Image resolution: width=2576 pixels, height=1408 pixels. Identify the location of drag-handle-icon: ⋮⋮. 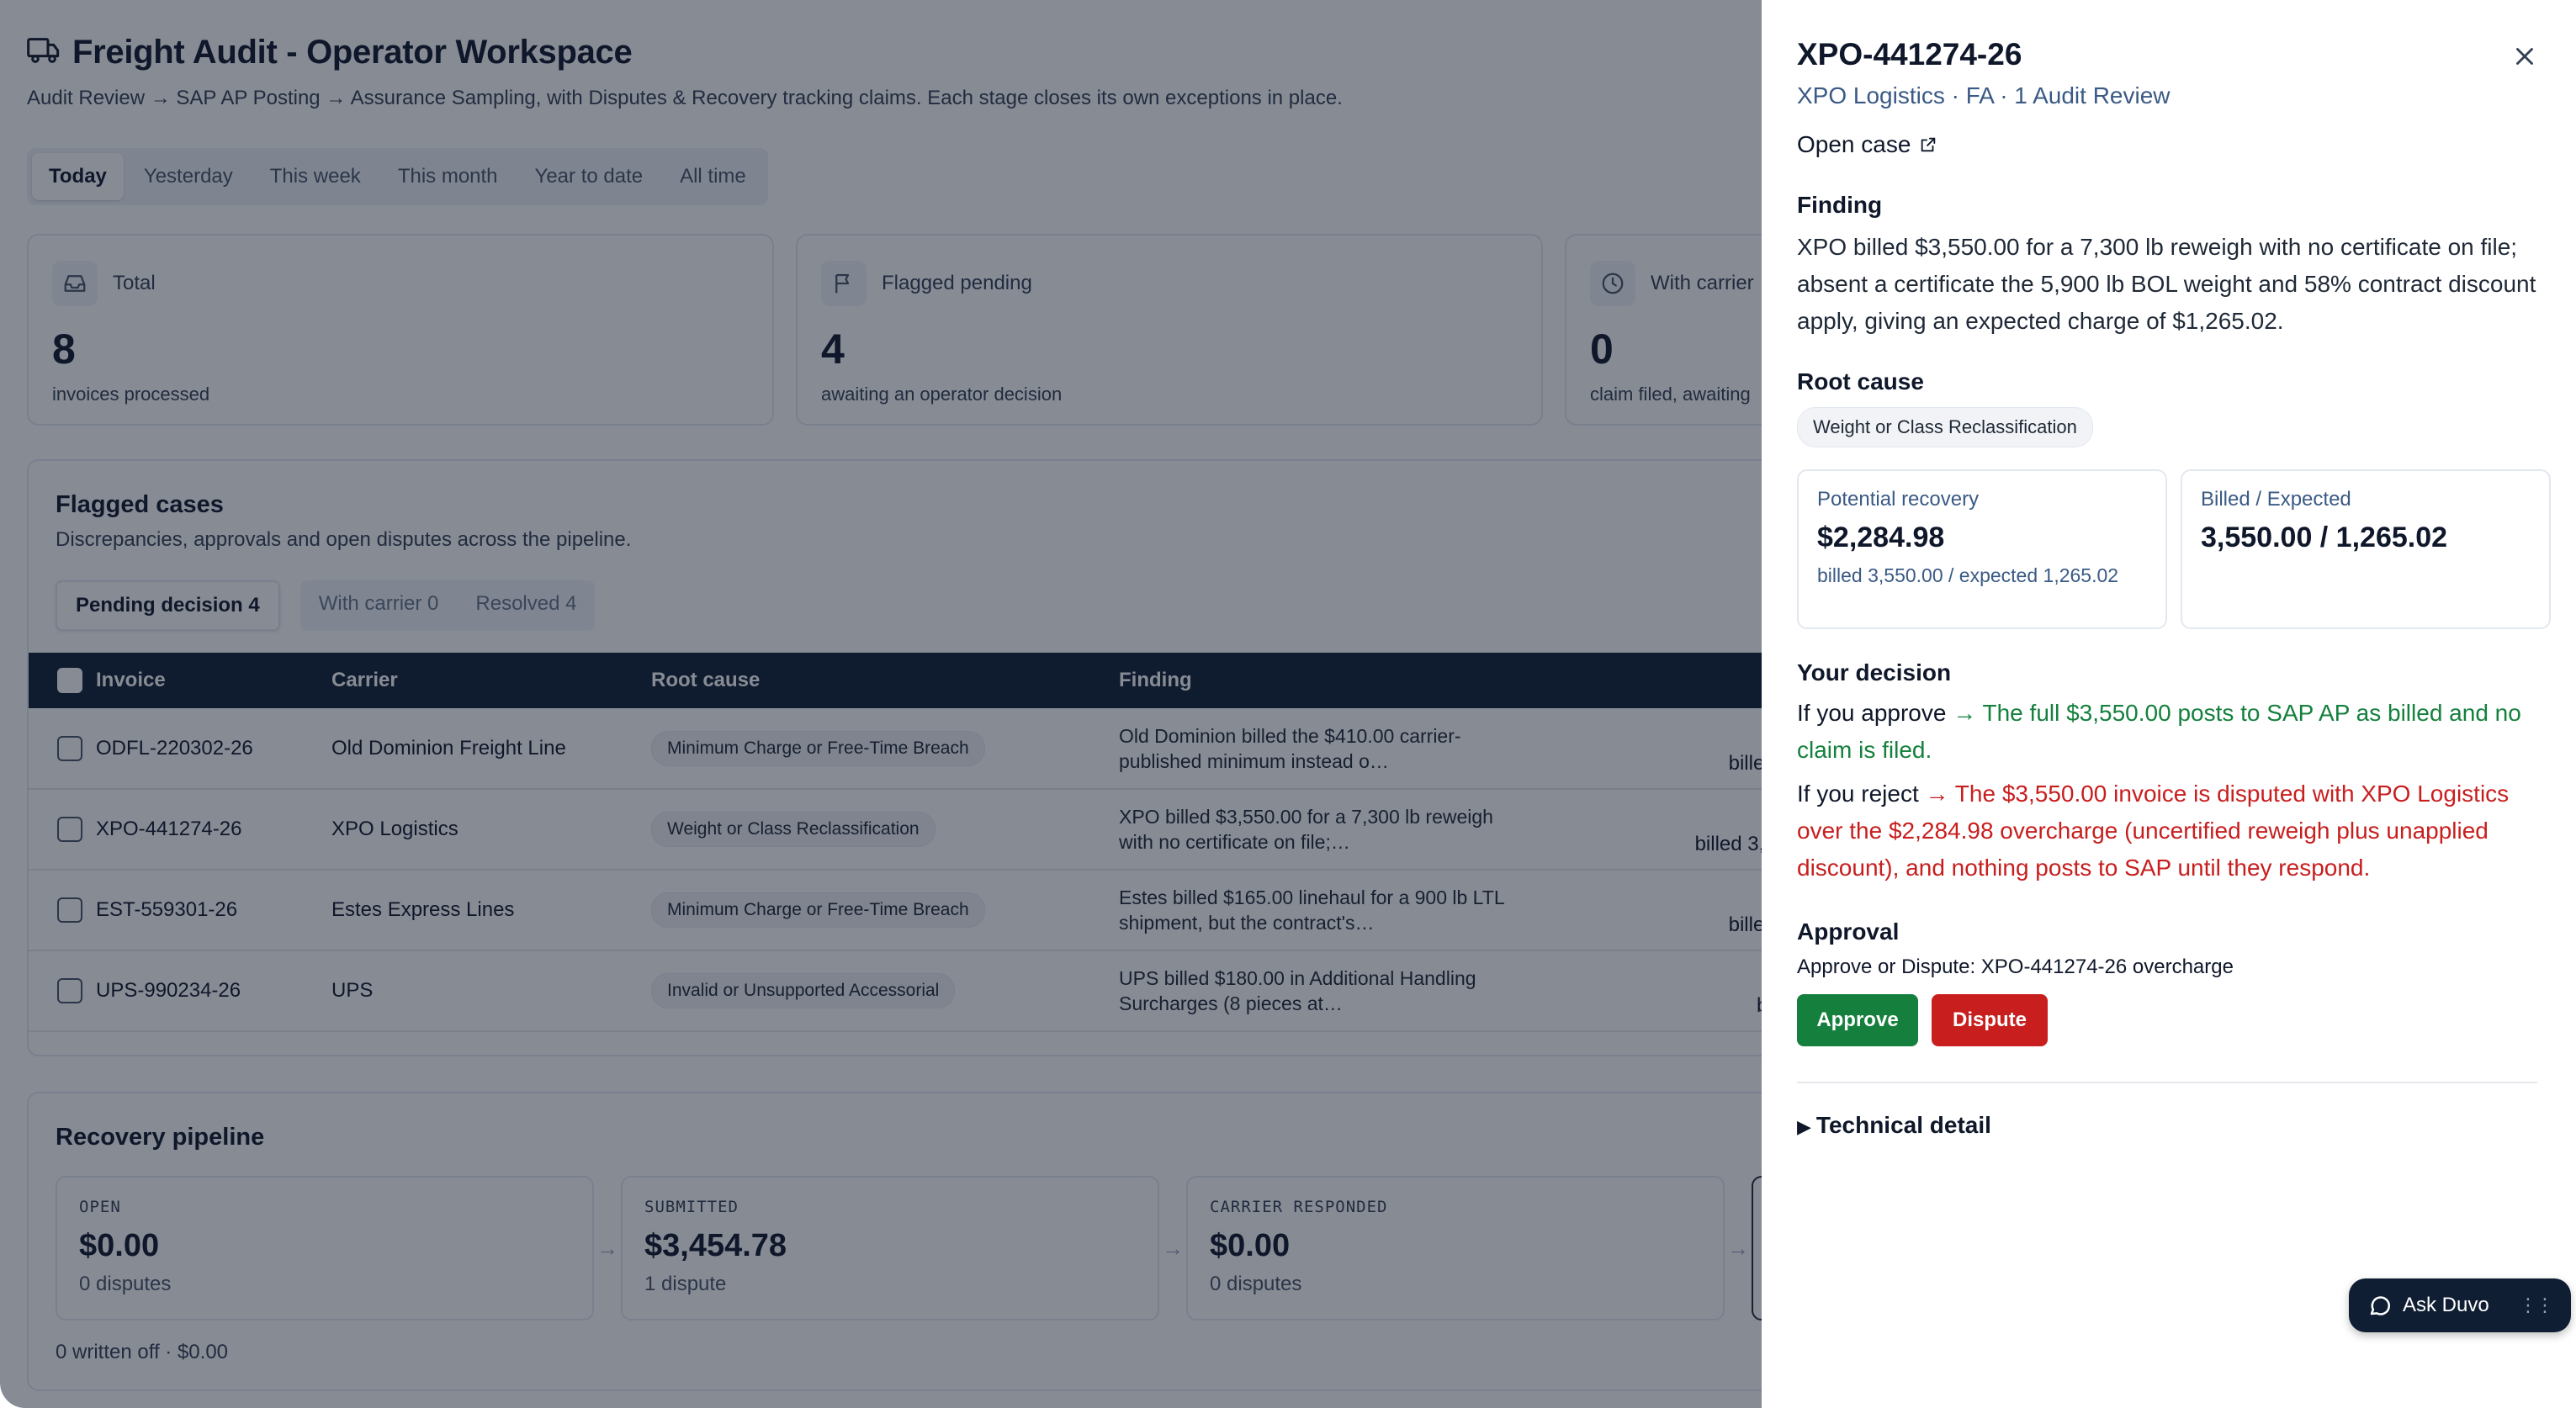
(2536, 1305).